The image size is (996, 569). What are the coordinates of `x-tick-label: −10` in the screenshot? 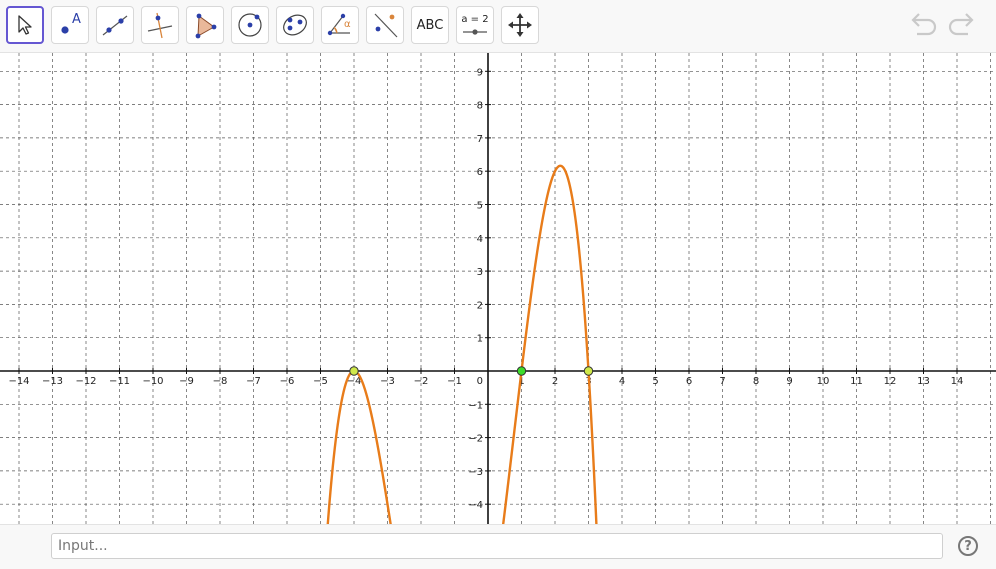 It's located at (152, 381).